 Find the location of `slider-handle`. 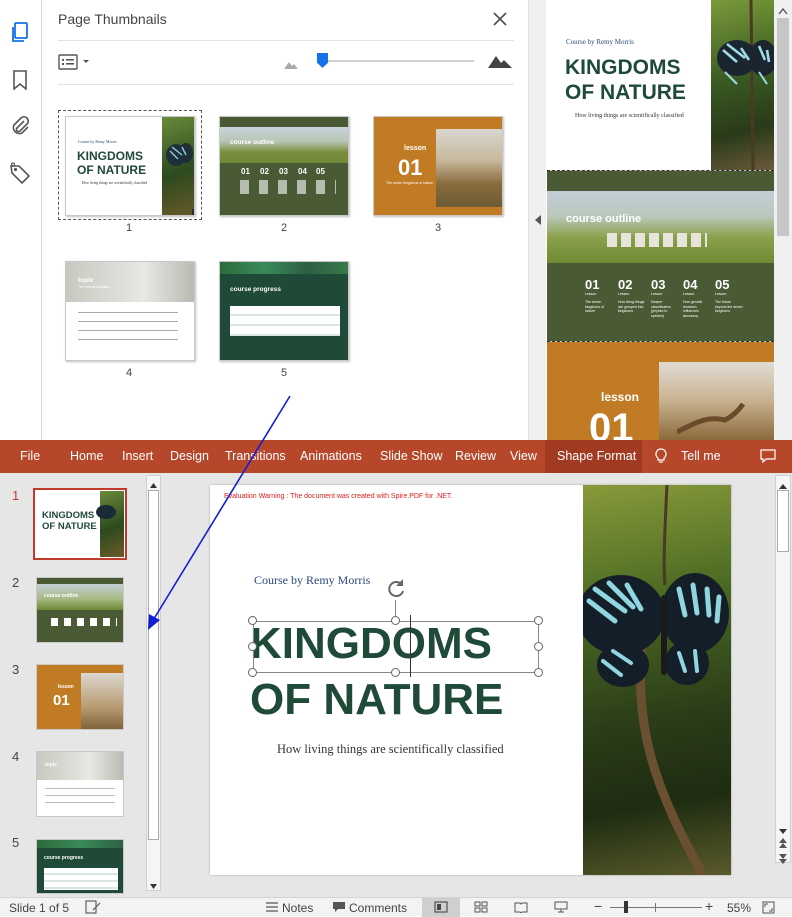

slider-handle is located at coordinates (322, 60).